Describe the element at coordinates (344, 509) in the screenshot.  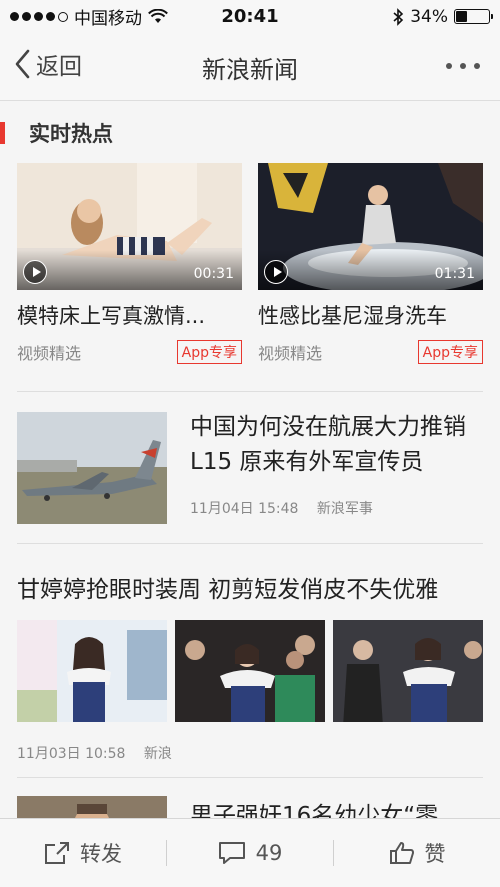
I see `news-source: 新浪军事` at that location.